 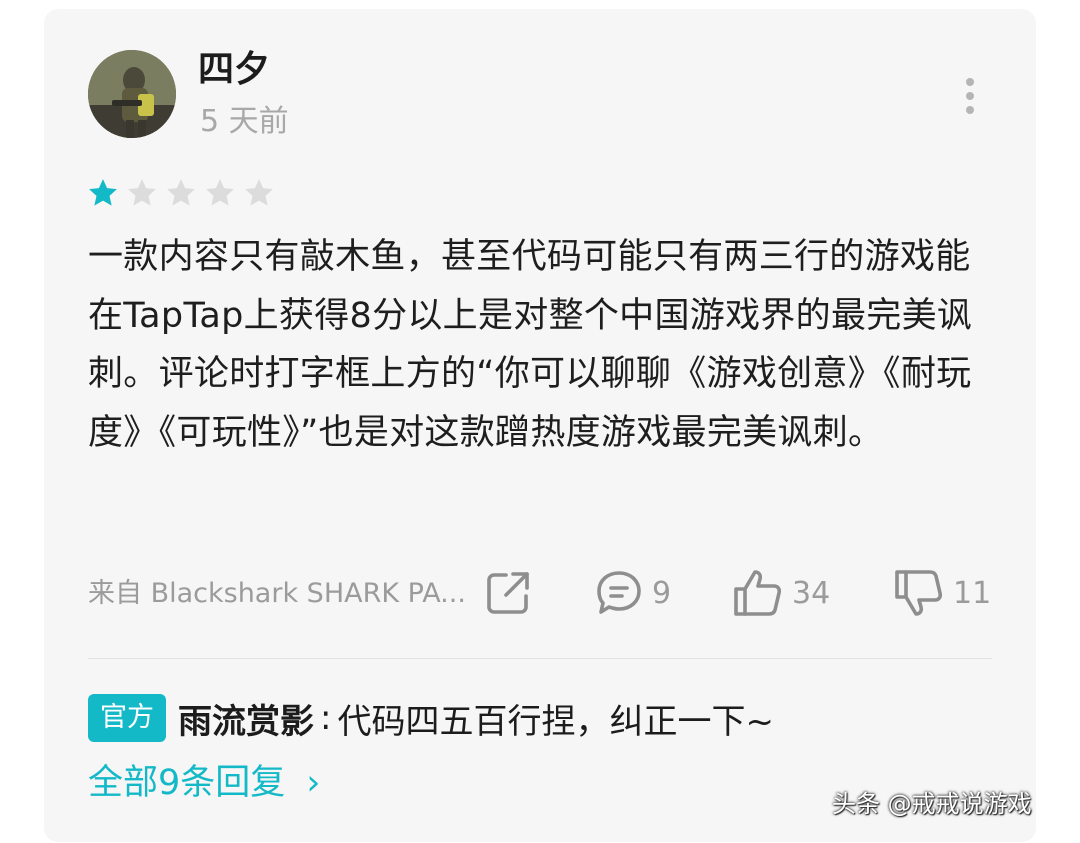 I want to click on dislike-button: 11, so click(x=942, y=593).